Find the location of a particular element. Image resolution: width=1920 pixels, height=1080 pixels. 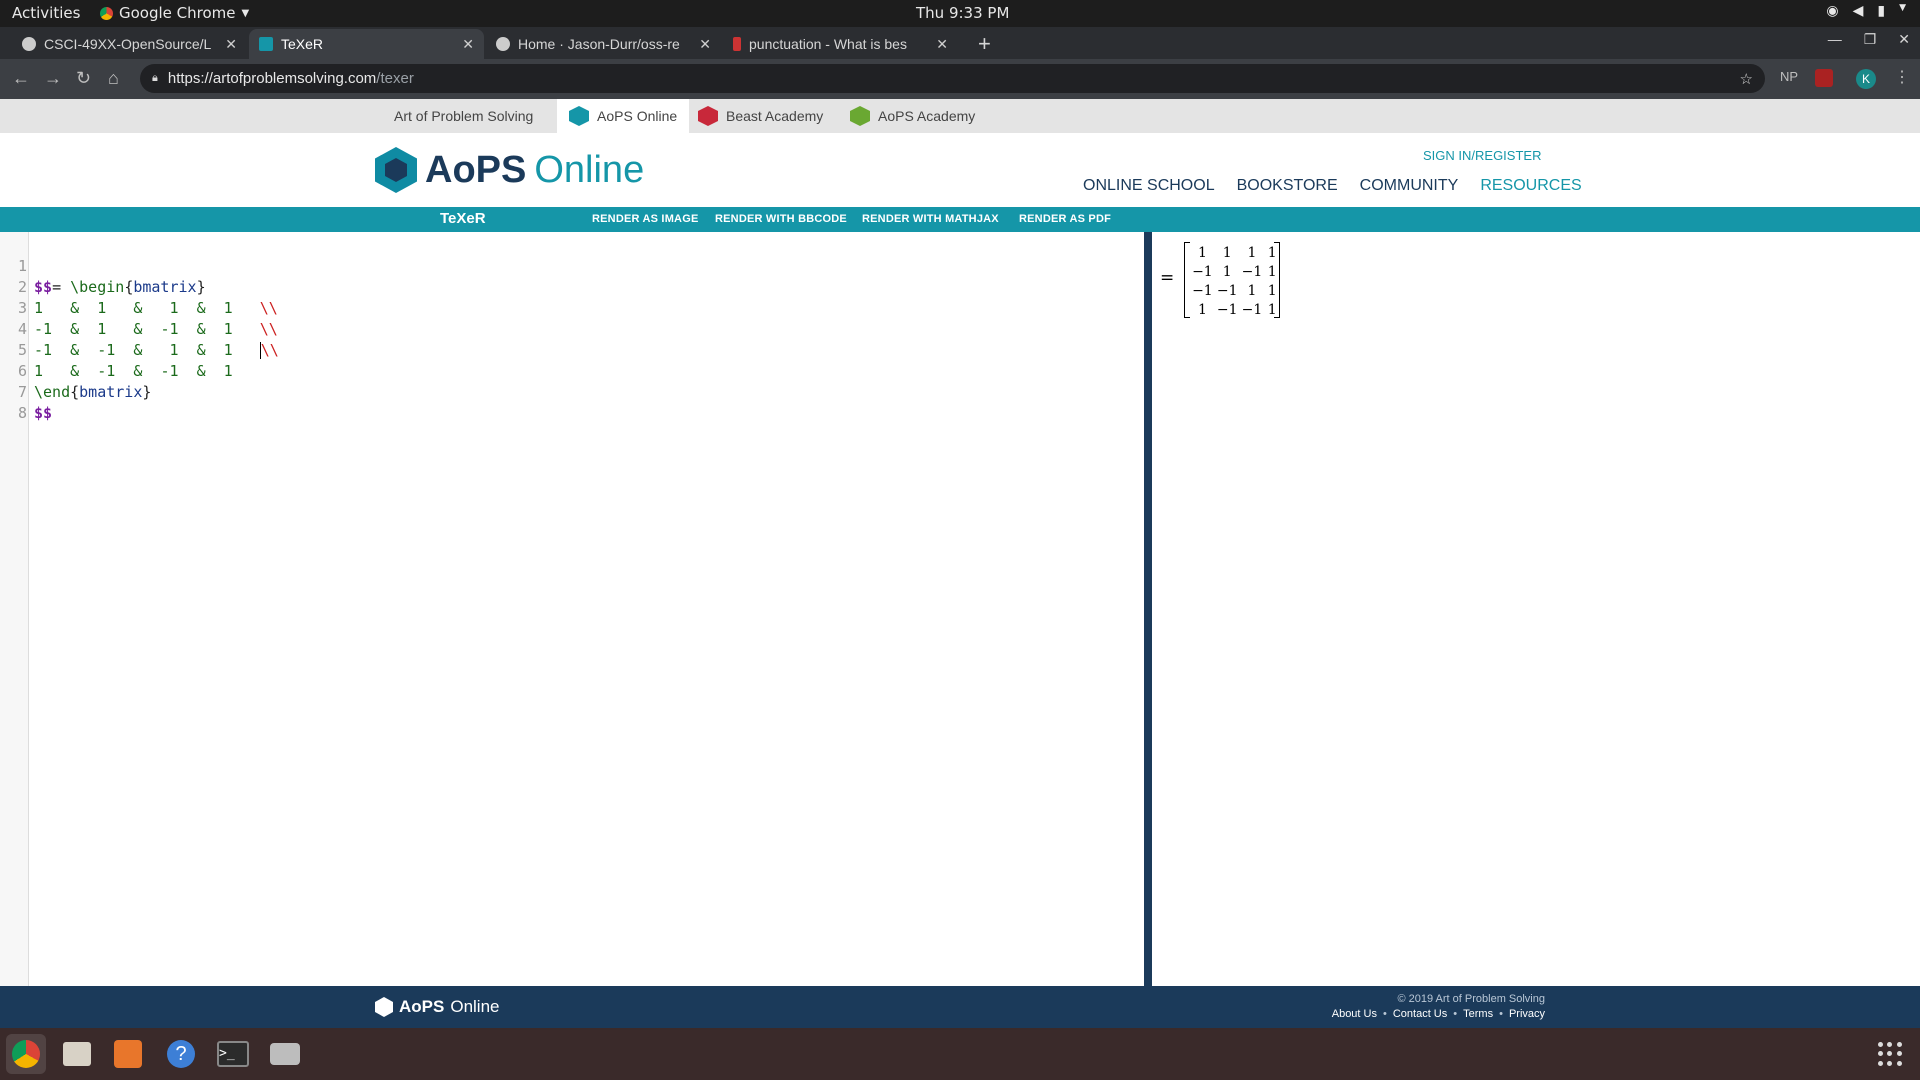

render-as-pdf-button: RENDER AS PDF is located at coordinates (1065, 219).